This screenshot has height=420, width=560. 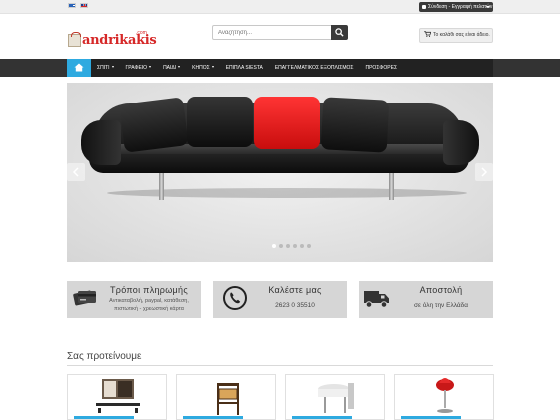 What do you see at coordinates (428, 34) in the screenshot?
I see `shopping-cart-icon` at bounding box center [428, 34].